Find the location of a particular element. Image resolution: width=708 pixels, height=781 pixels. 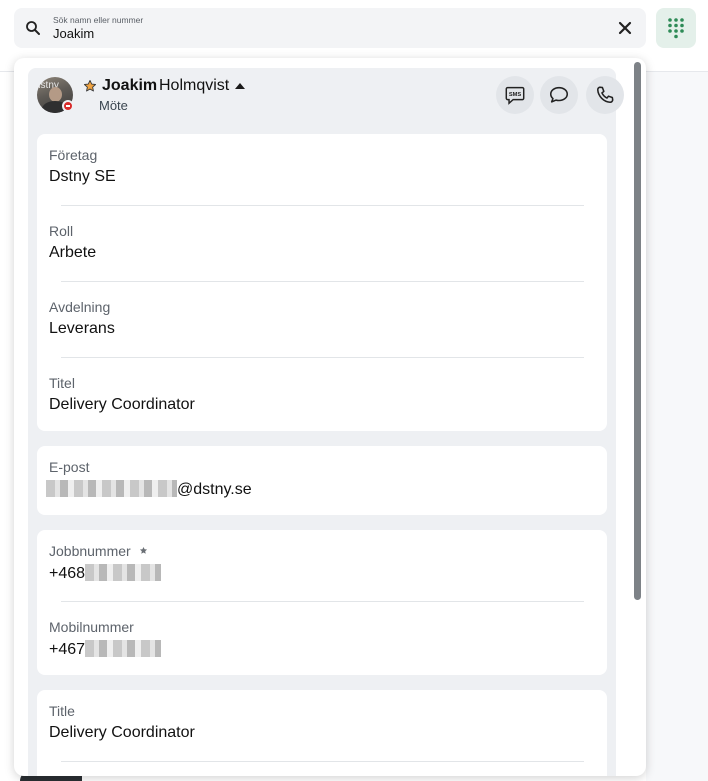

presence-status: Möte is located at coordinates (113, 105).